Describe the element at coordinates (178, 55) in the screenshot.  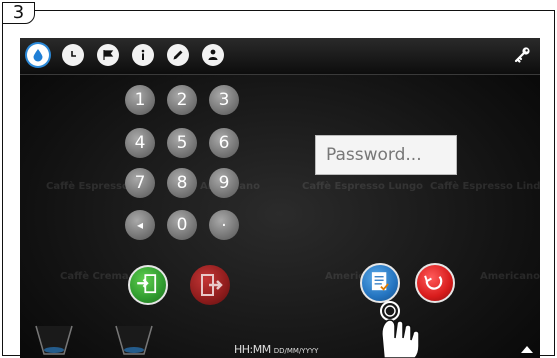
I see `pencil-icon` at that location.